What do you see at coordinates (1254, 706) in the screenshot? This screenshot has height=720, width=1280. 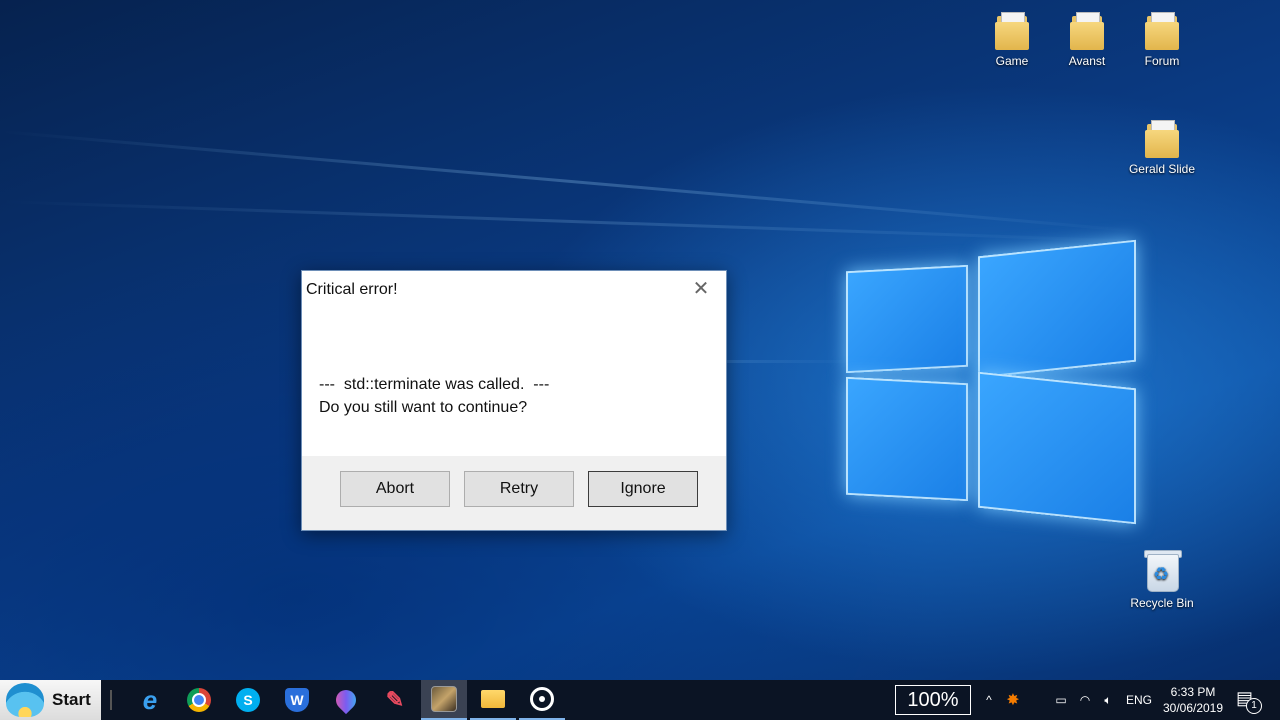 I see `notification-count: 1` at bounding box center [1254, 706].